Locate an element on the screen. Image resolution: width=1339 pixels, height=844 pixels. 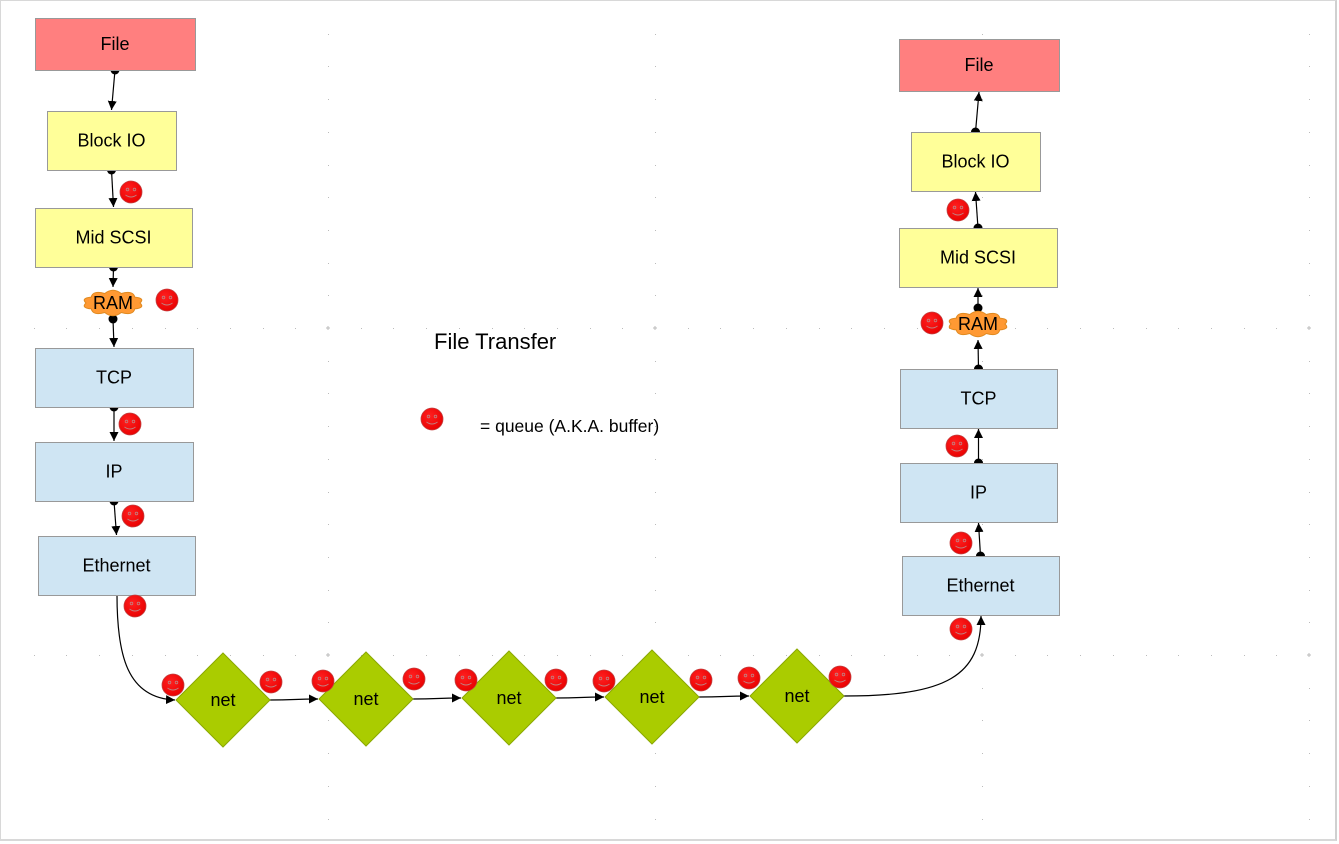
edge-r-ethernet-to-r-ip is located at coordinates (979, 541).